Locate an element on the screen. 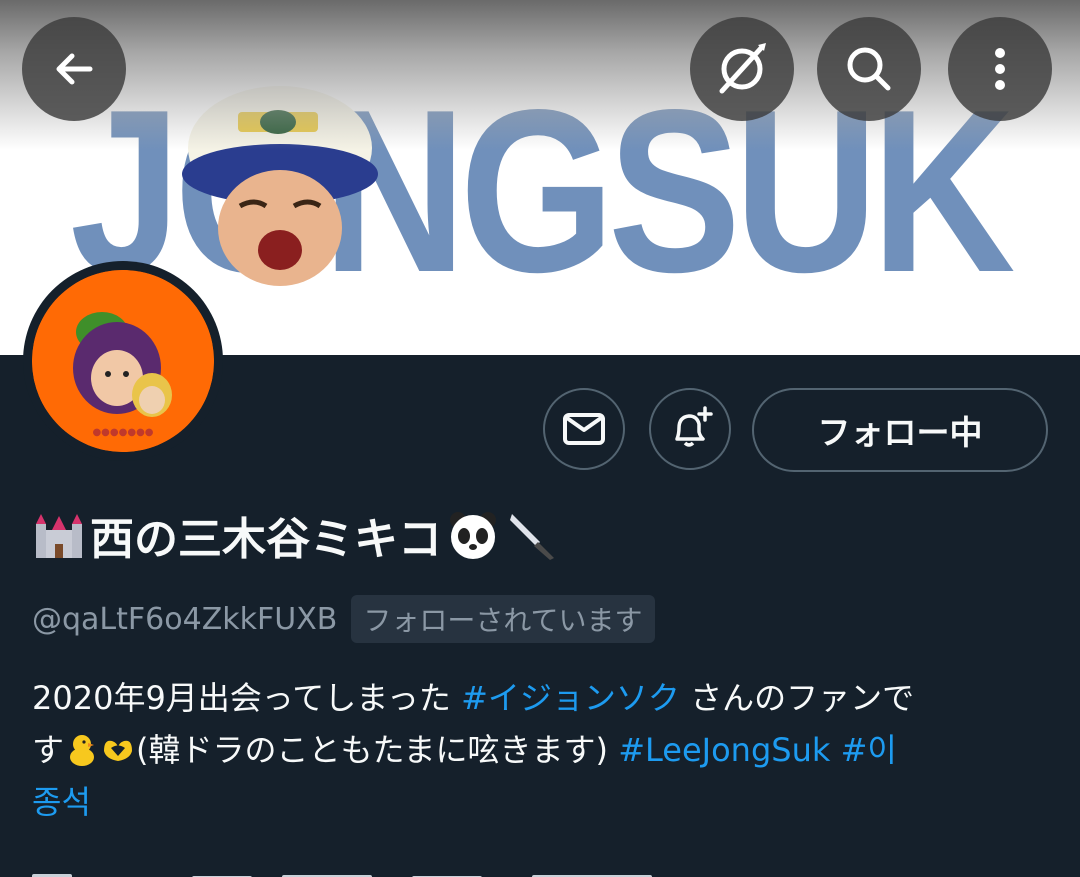  more-button is located at coordinates (1000, 69).